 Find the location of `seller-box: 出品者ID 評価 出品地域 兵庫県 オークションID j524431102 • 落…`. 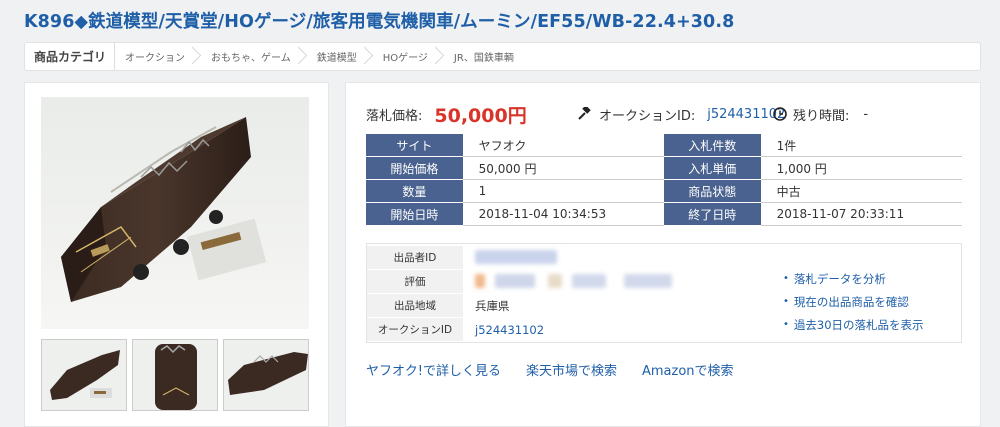

seller-box: 出品者ID 評価 出品地域 兵庫県 オークションID j524431102 • 落… is located at coordinates (664, 293).